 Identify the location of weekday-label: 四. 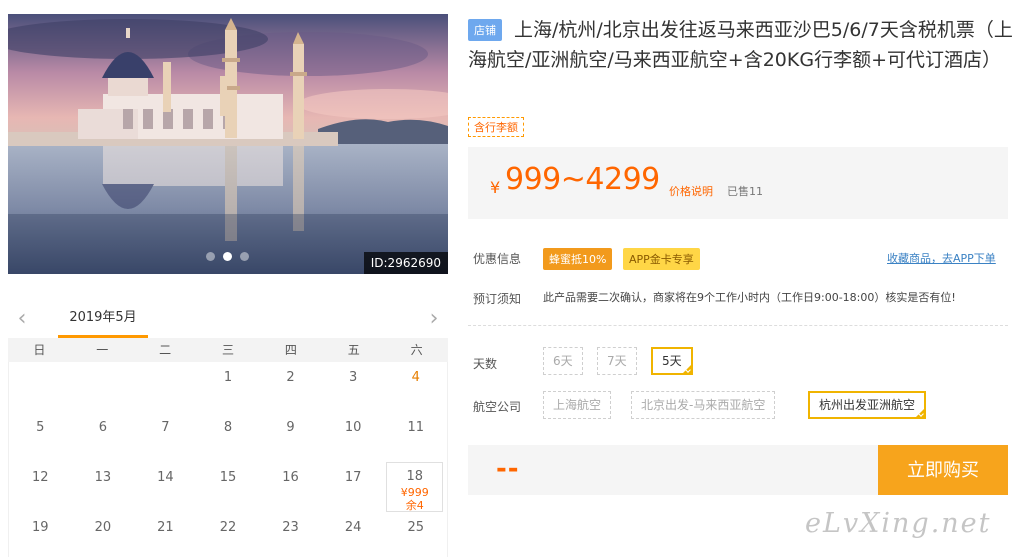
(290, 350).